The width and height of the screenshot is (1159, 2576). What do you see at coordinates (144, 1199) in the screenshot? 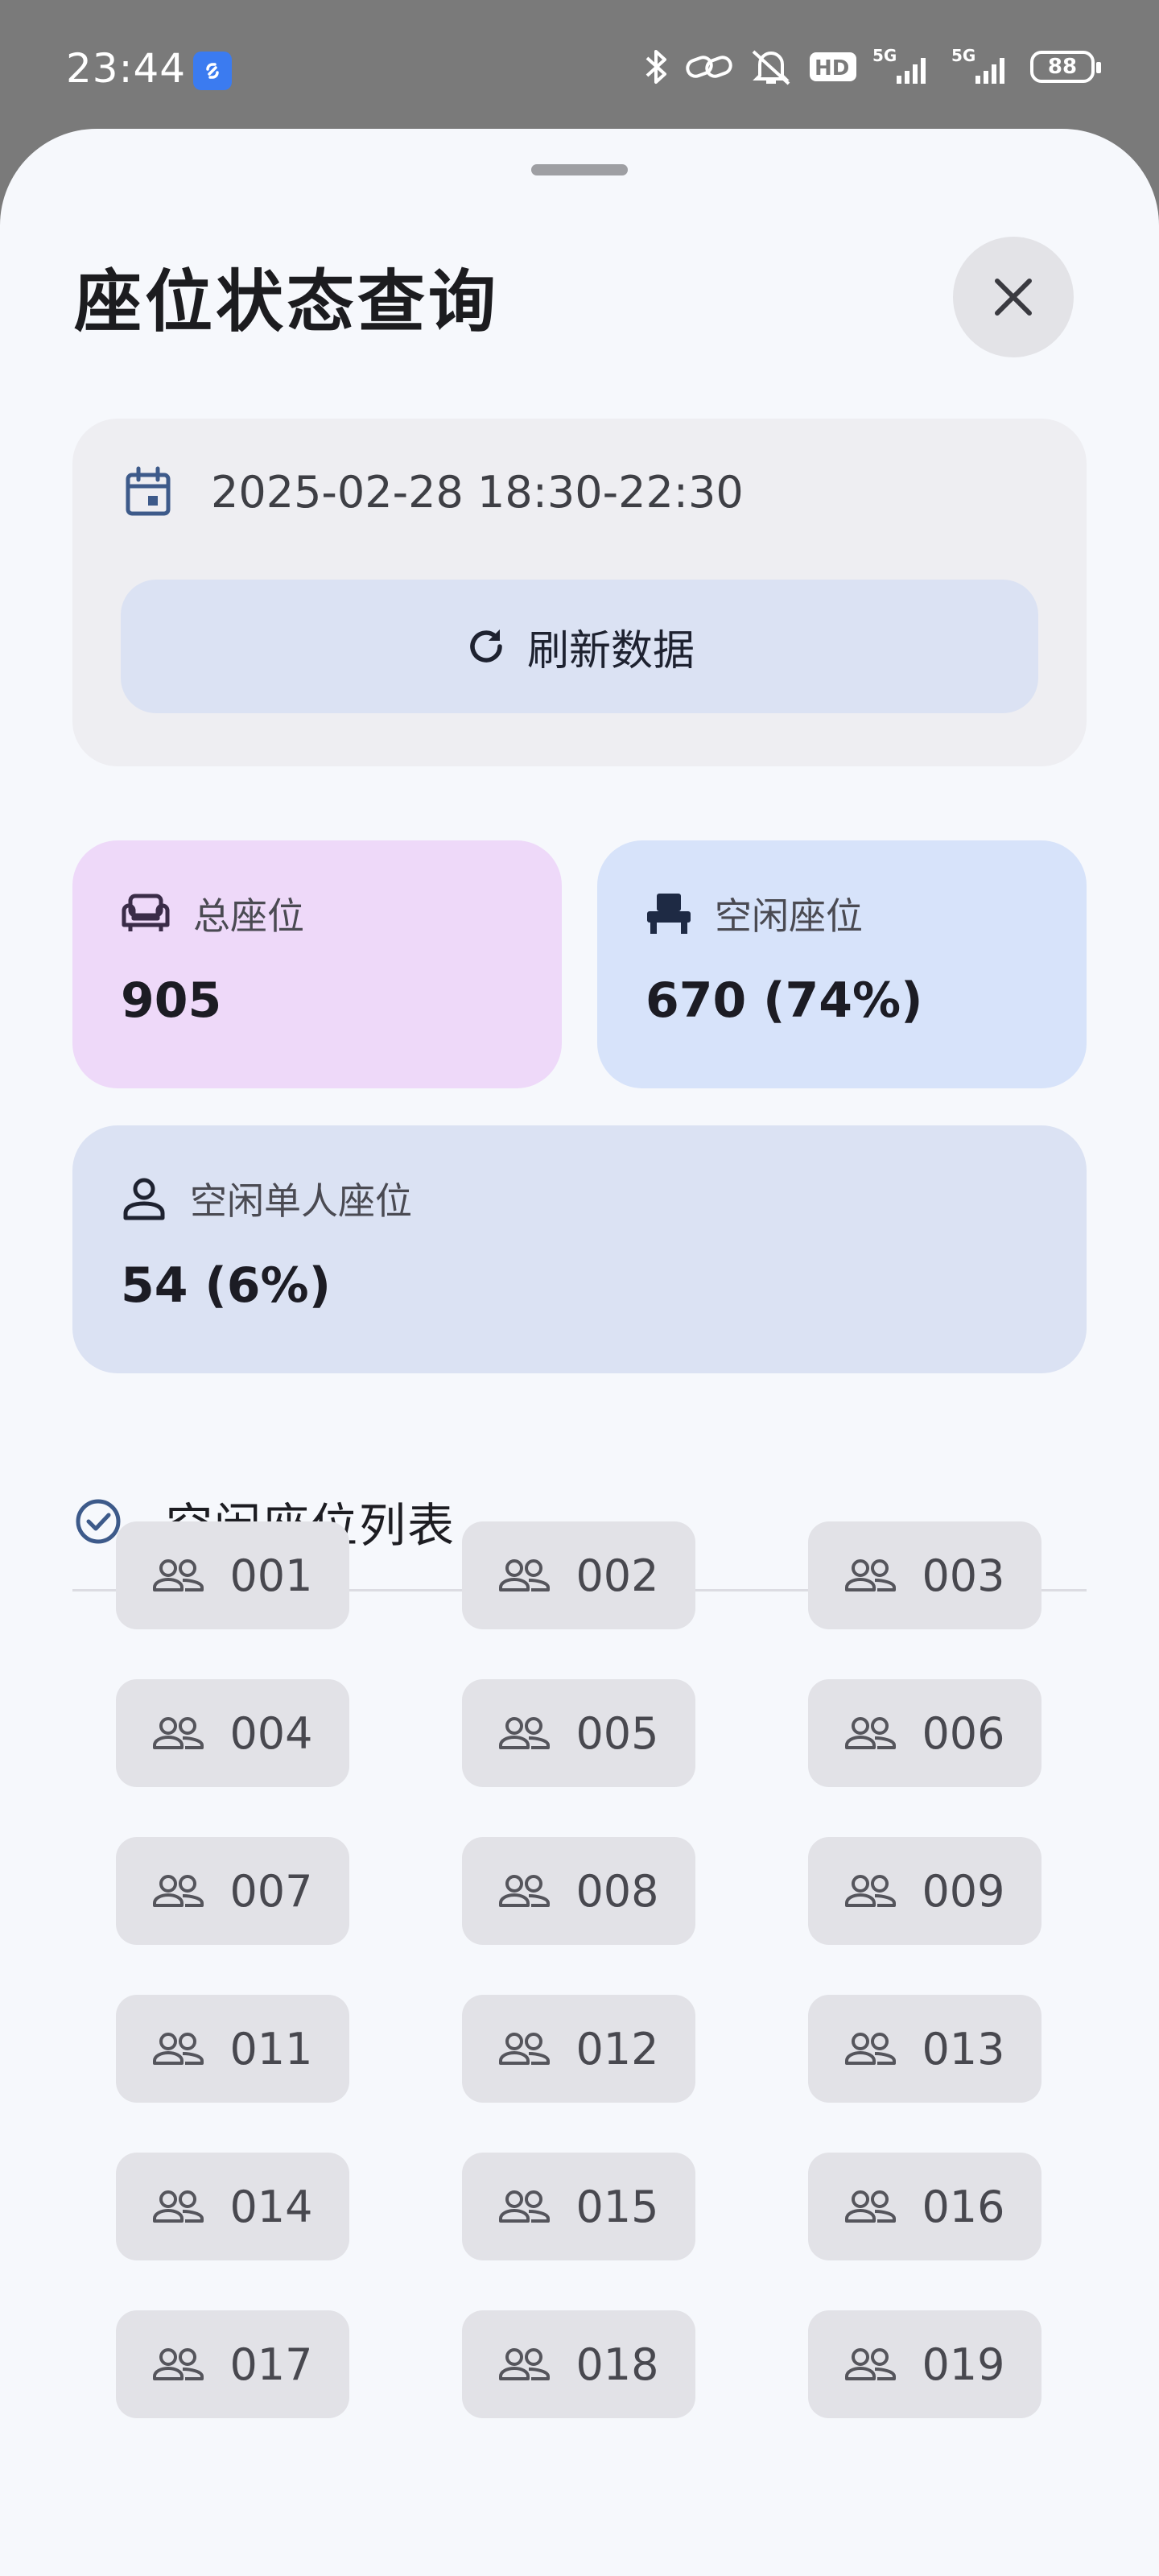
I see `person-icon` at bounding box center [144, 1199].